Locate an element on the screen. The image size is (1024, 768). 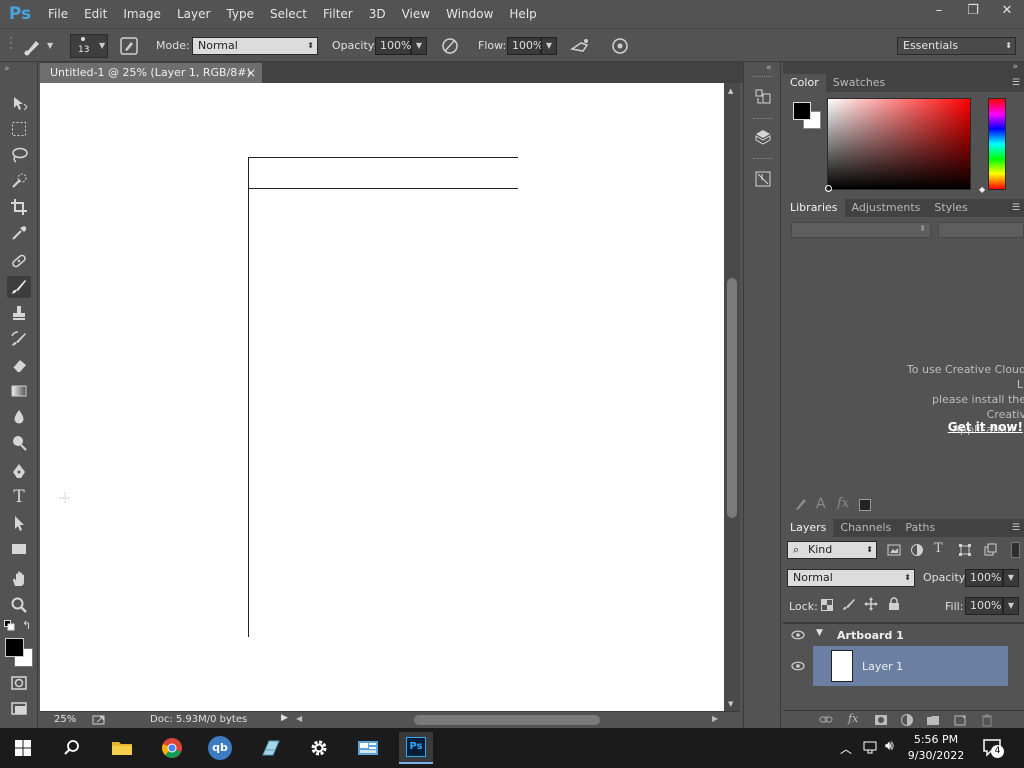
scroll-left-icon: ◀ is located at coordinates (299, 718).